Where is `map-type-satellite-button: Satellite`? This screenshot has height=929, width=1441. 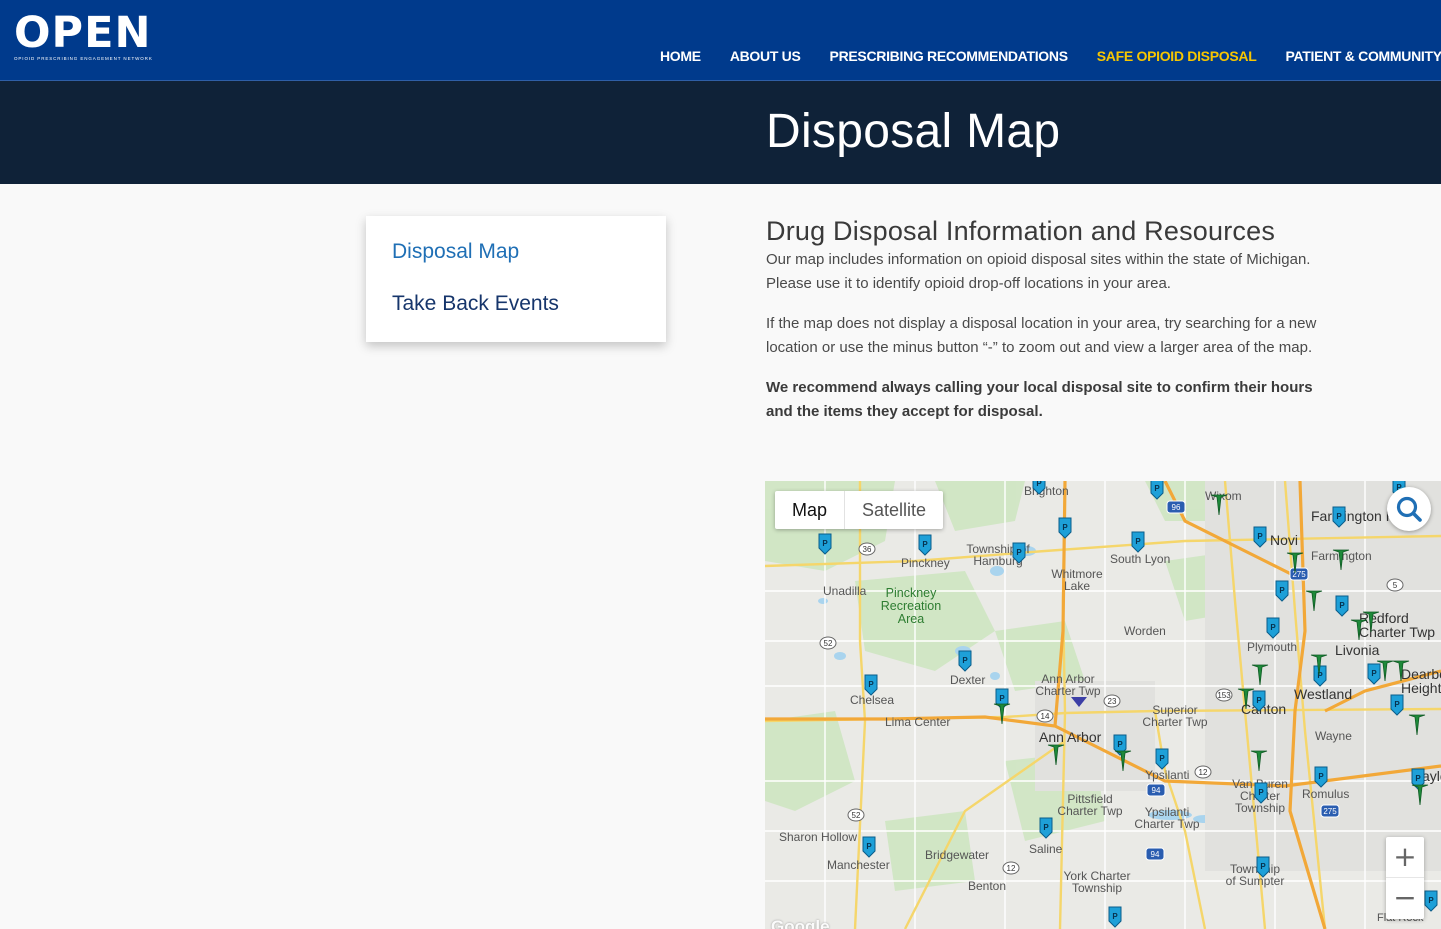
map-type-satellite-button: Satellite is located at coordinates (894, 510).